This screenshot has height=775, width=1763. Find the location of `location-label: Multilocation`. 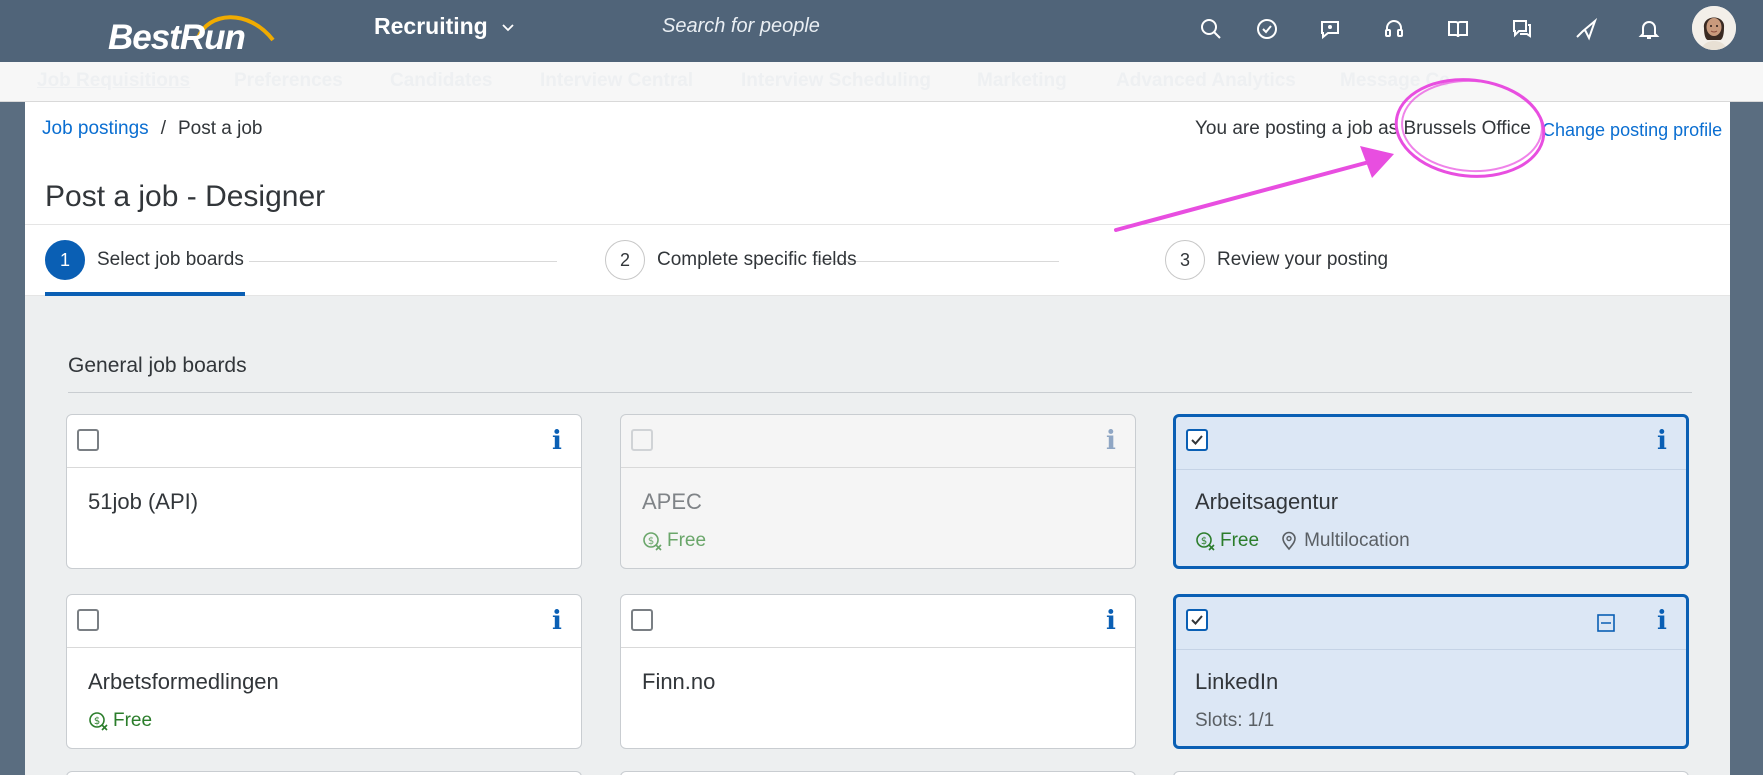

location-label: Multilocation is located at coordinates (1357, 540).